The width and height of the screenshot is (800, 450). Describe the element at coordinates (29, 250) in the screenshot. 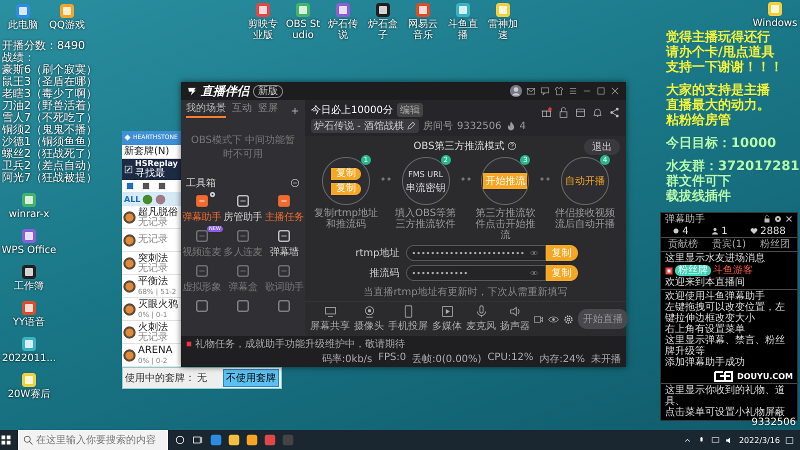

I see `icon-label: WPS Office` at that location.